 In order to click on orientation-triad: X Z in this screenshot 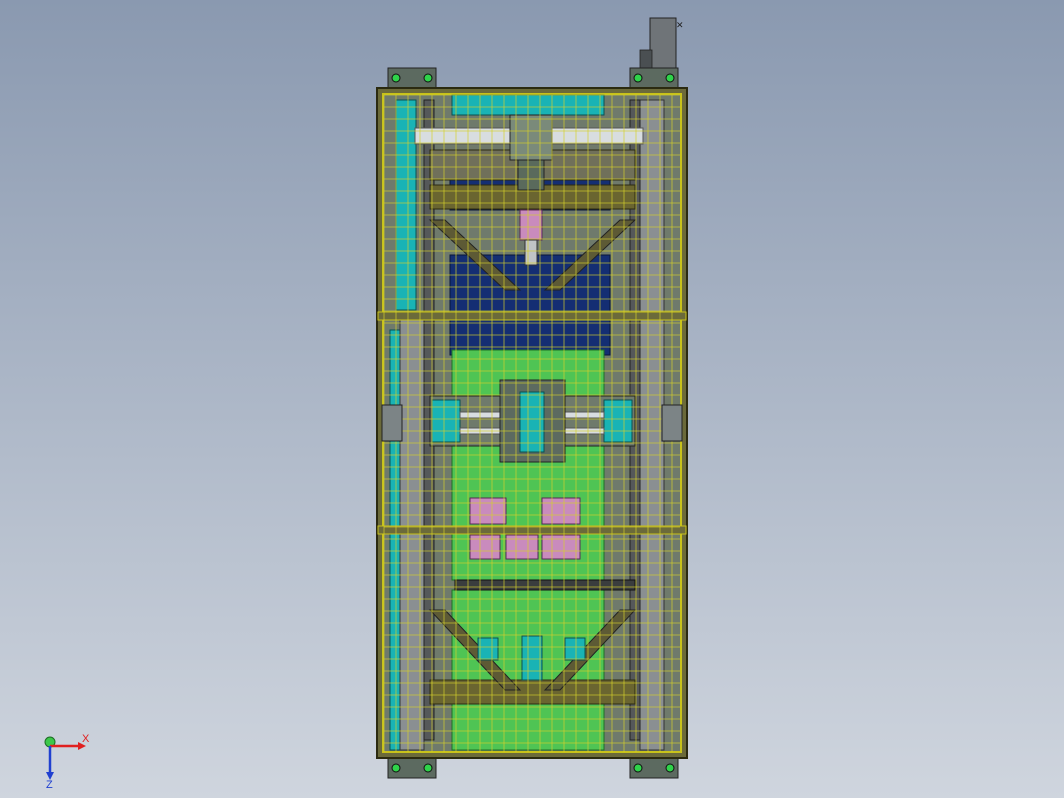, I will do `click(68, 759)`.